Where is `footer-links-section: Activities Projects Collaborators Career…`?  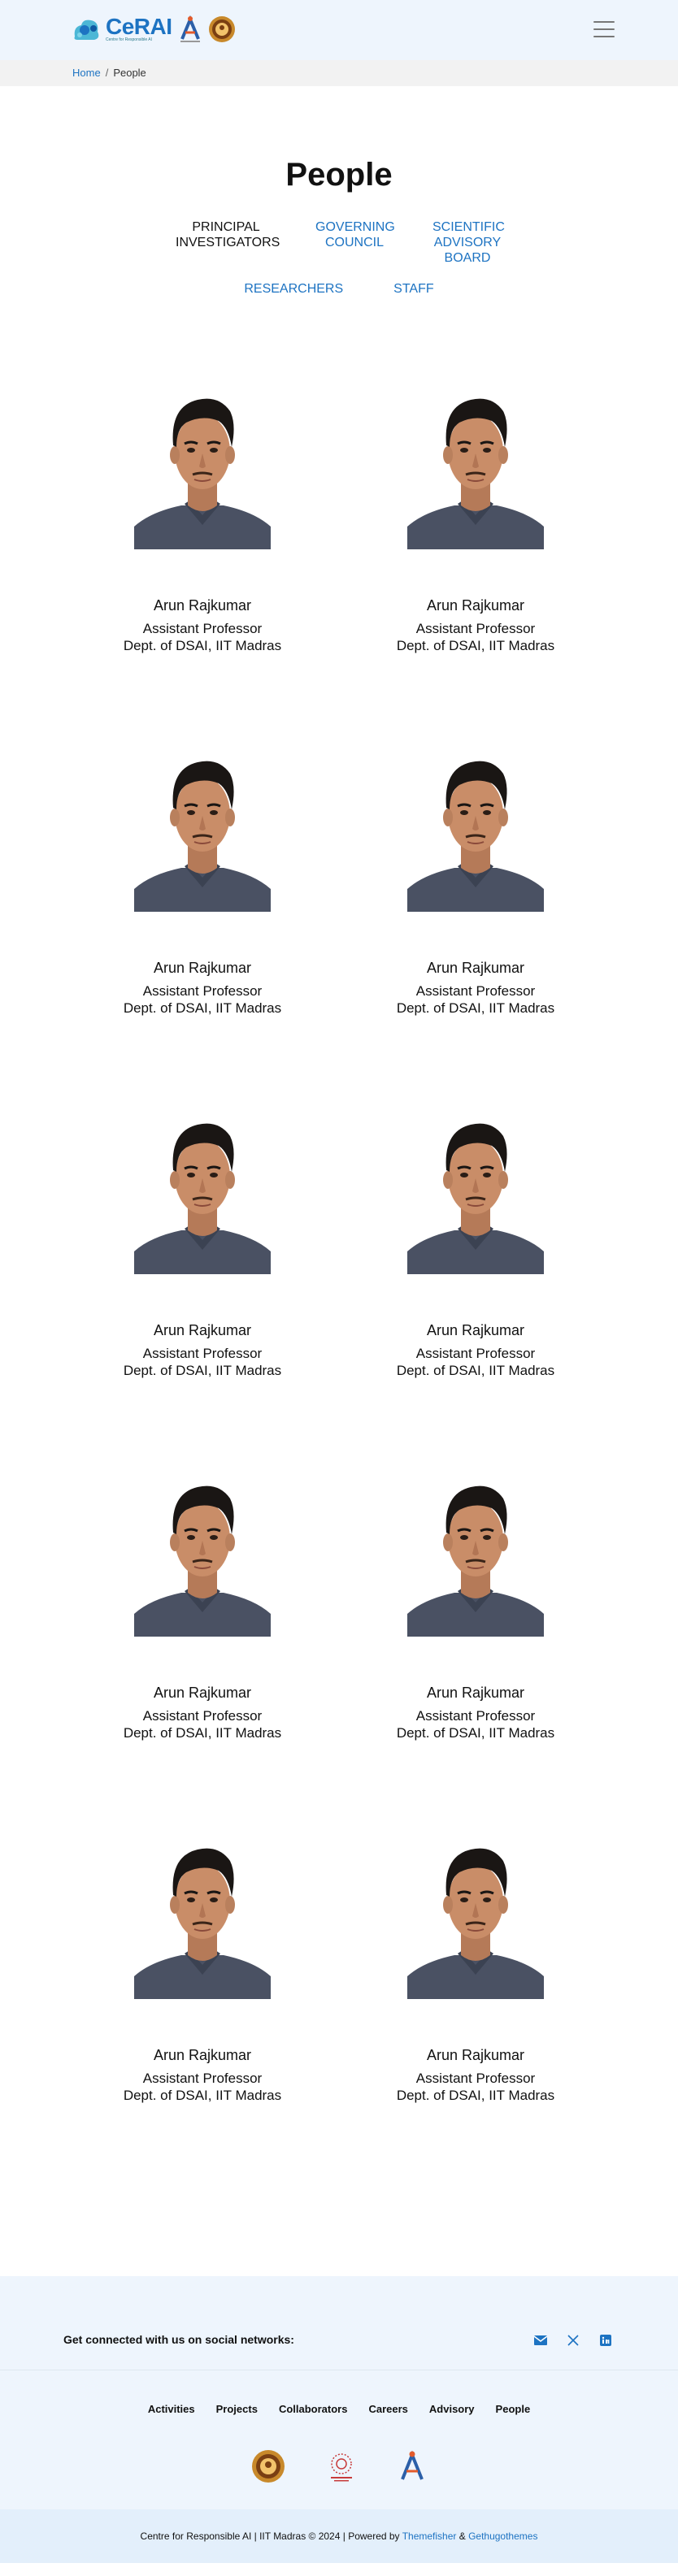
footer-links-section: Activities Projects Collaborators Career… is located at coordinates (339, 2439).